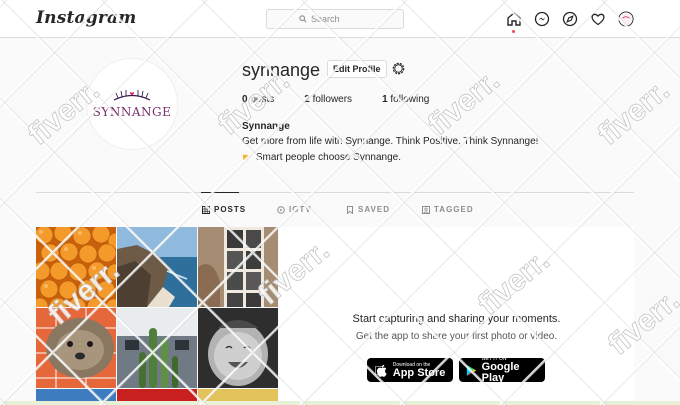  What do you see at coordinates (157, 348) in the screenshot?
I see `sample-photo-cactus` at bounding box center [157, 348].